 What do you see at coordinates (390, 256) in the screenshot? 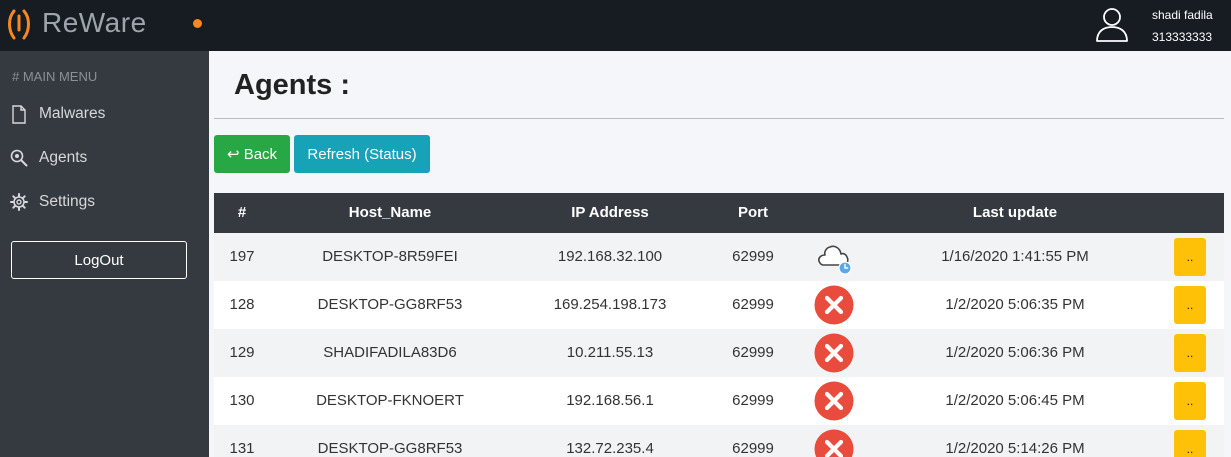
I see `cell-host-name: DESKTOP-8R59FEI` at bounding box center [390, 256].